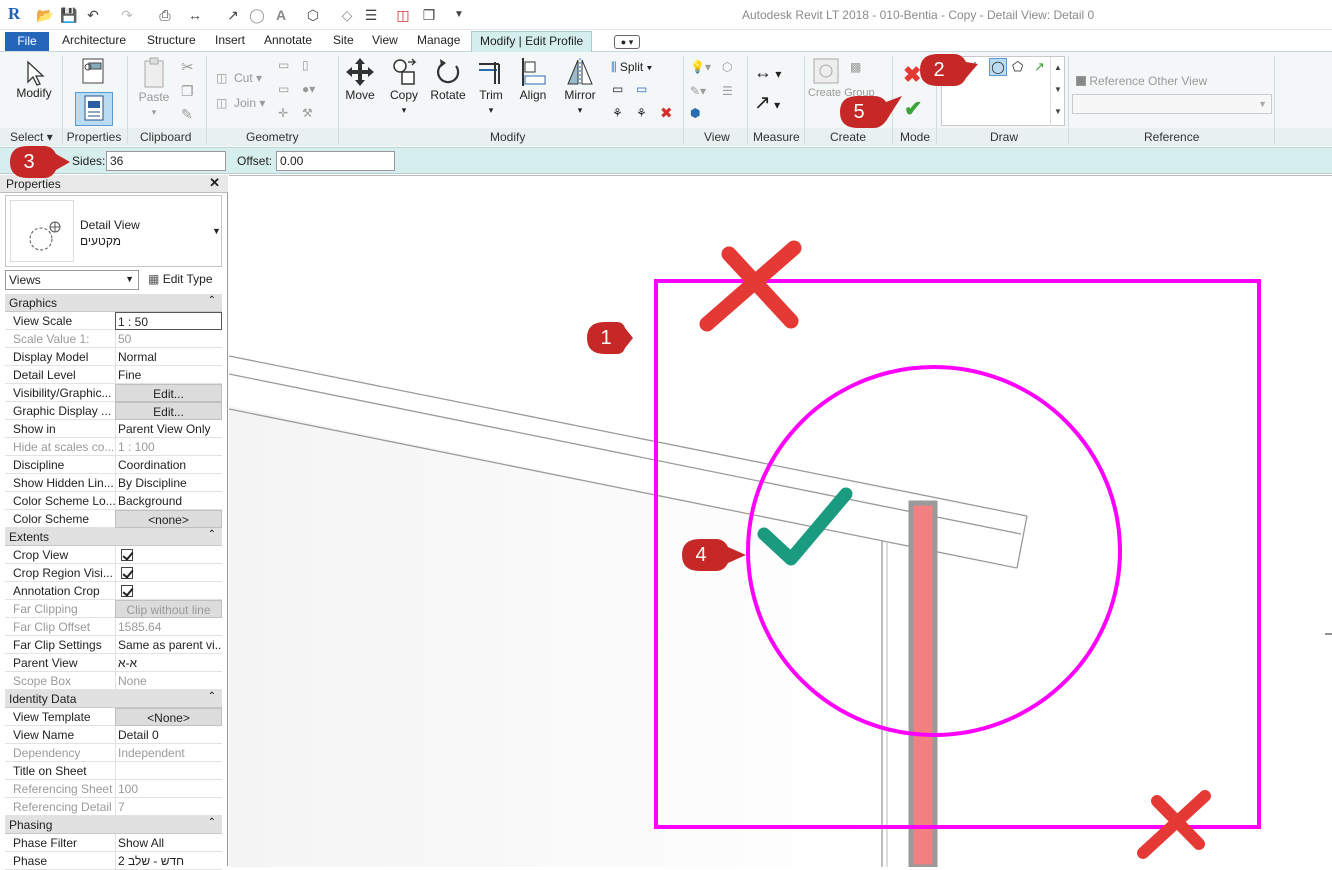  I want to click on property-value: Coordination, so click(168, 465).